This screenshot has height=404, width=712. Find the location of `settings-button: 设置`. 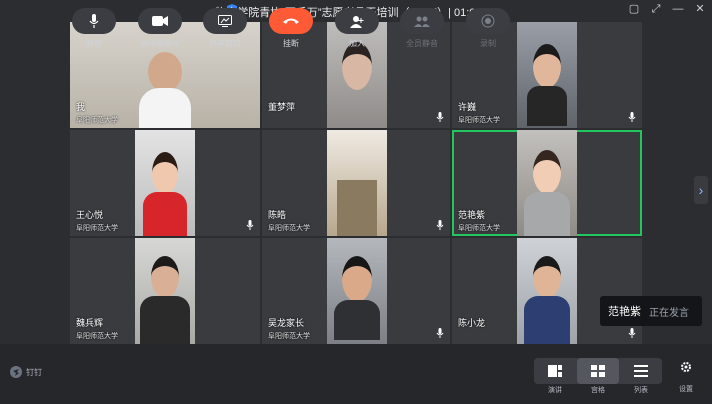

settings-button: 设置 is located at coordinates (686, 377).